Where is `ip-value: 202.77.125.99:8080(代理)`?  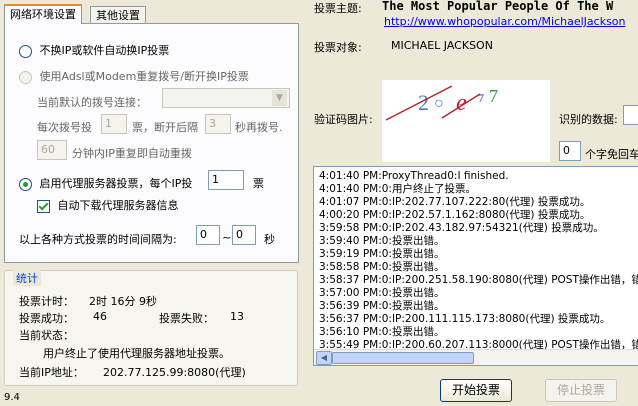 ip-value: 202.77.125.99:8080(代理) is located at coordinates (174, 372).